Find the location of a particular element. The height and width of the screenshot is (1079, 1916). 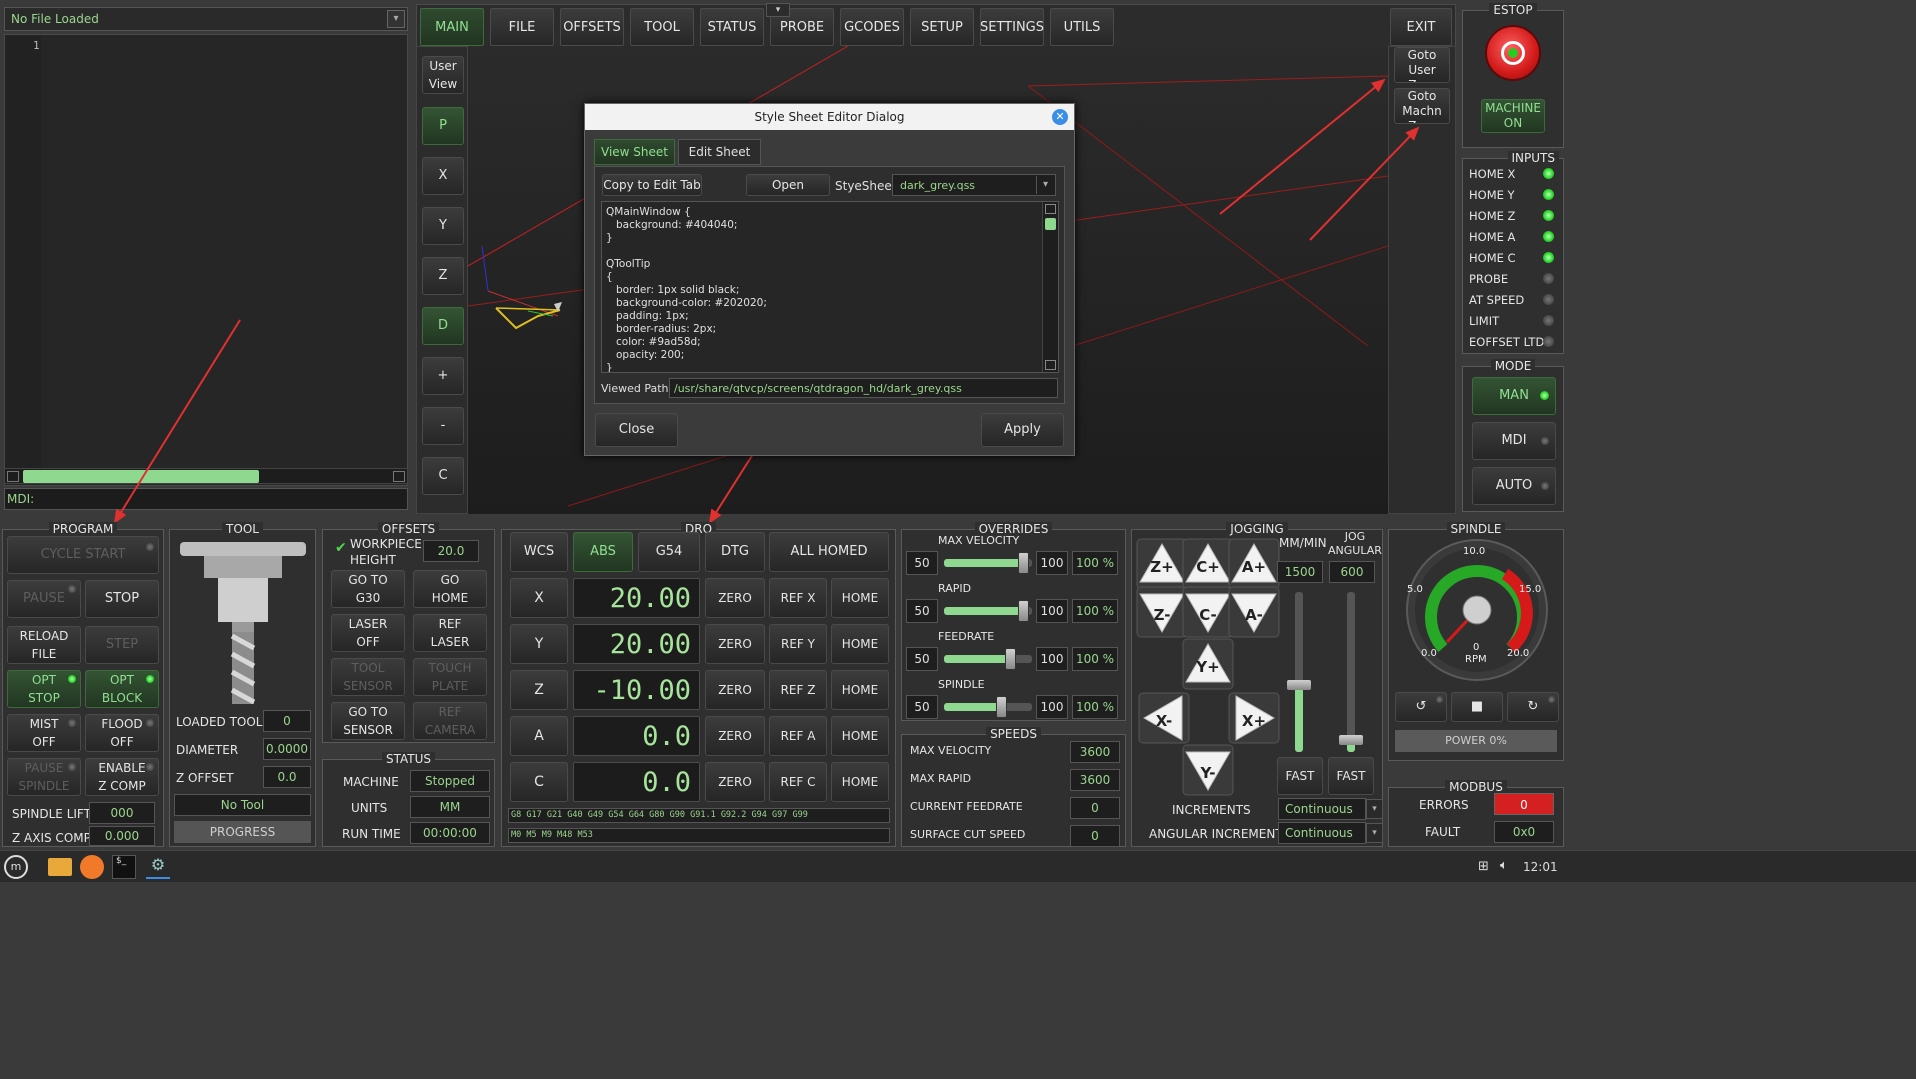

axis-a-label: A is located at coordinates (539, 736).